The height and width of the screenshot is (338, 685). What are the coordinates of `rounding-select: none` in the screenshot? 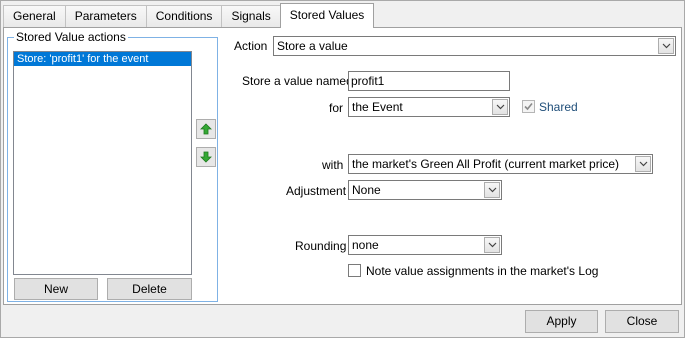 It's located at (425, 245).